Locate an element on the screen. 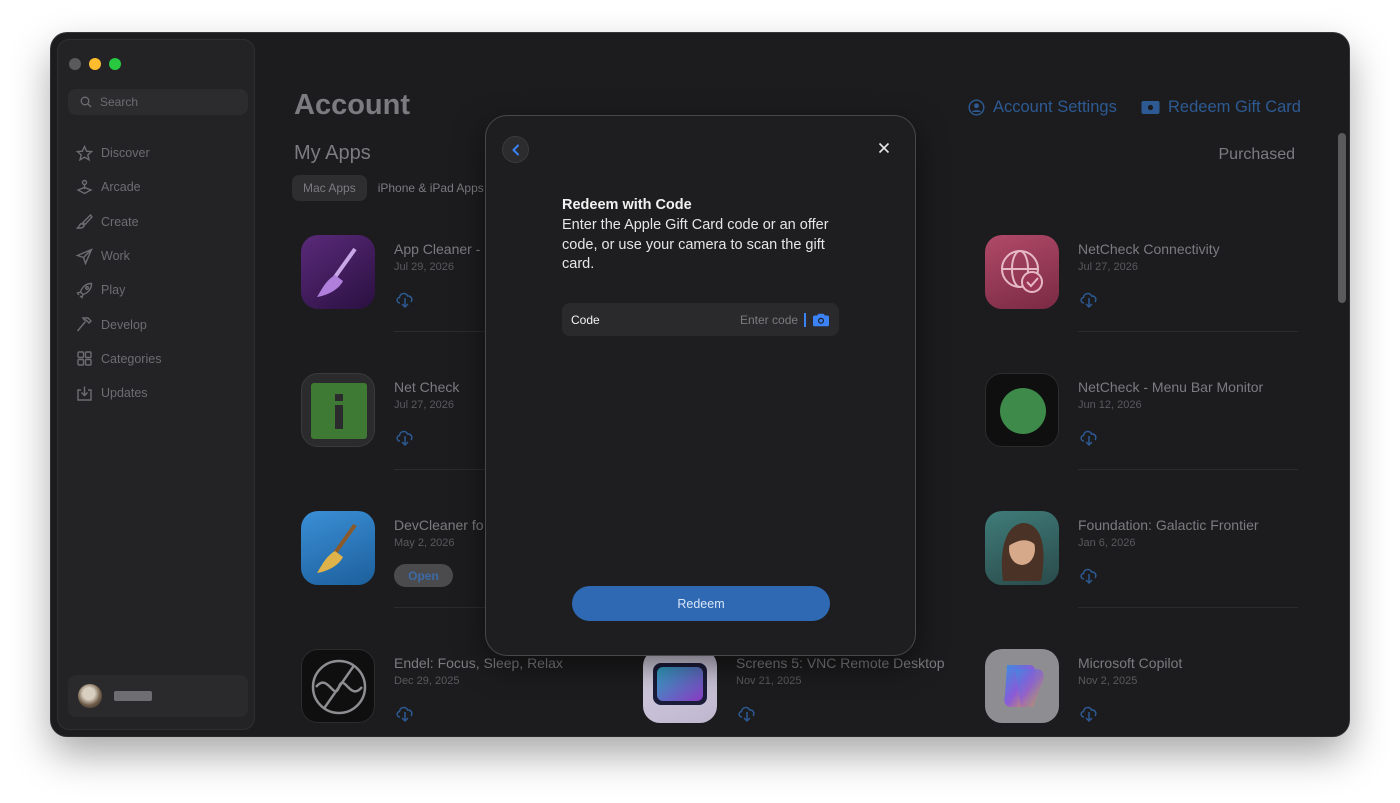  app-name: Screens 5: VNC Remote Desktop is located at coordinates (840, 663).